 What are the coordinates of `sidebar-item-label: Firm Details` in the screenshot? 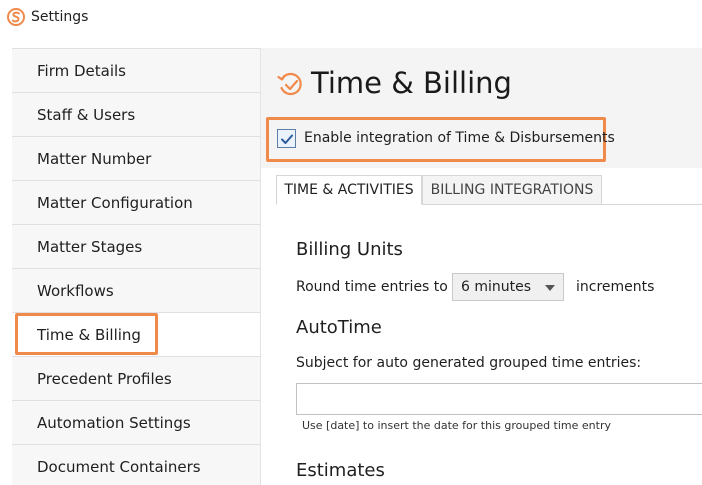 It's located at (81, 70).